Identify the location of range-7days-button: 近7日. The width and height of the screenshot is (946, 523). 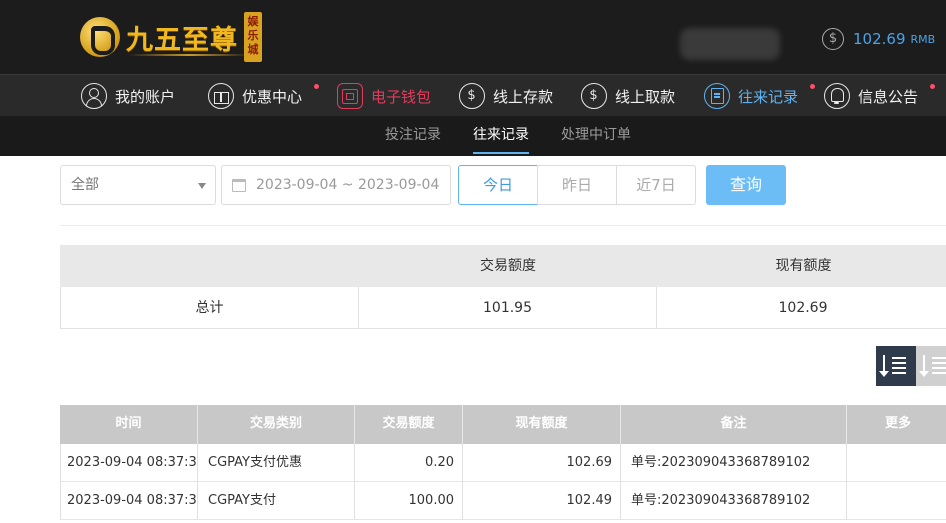
(656, 185).